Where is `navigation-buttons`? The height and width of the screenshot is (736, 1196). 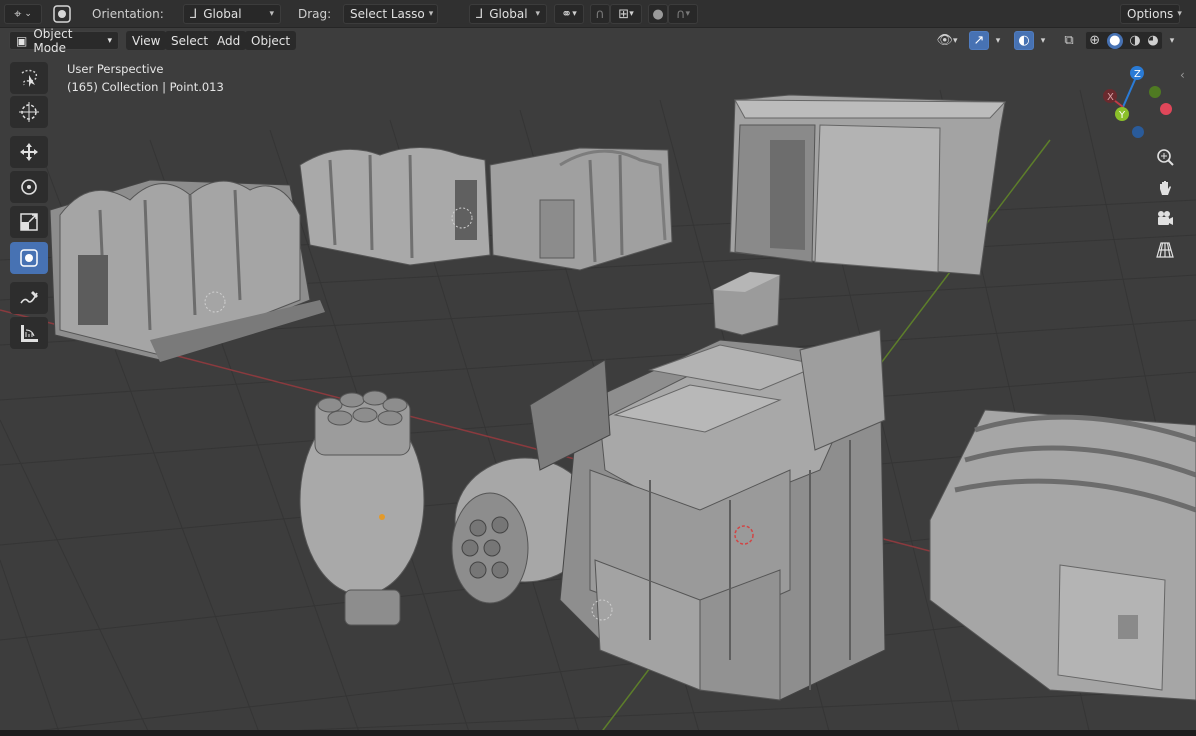
navigation-buttons is located at coordinates (1165, 208).